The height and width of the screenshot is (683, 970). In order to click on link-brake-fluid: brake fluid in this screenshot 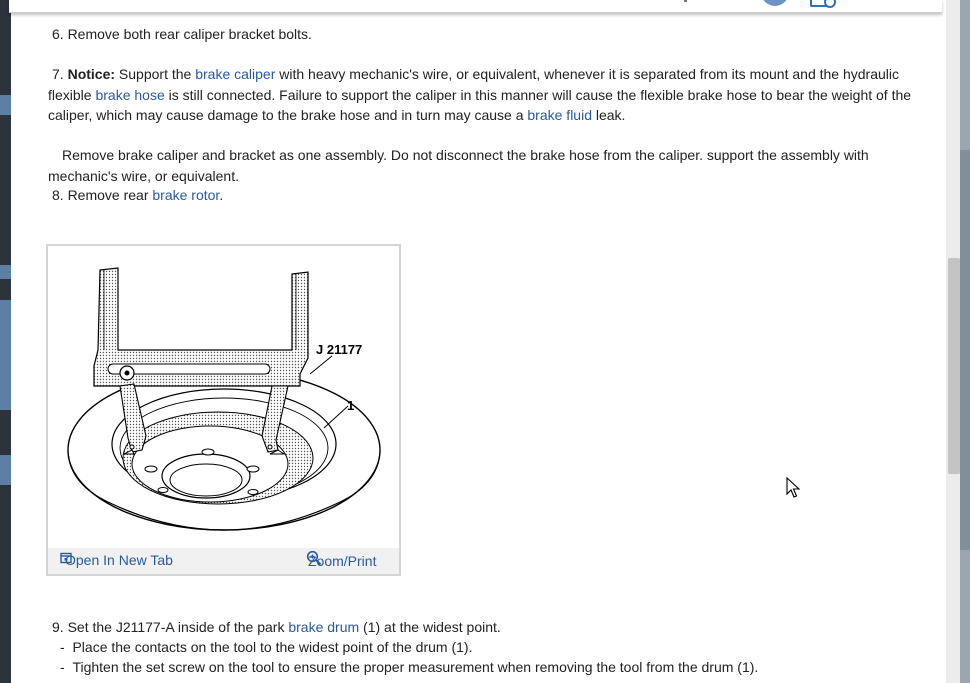, I will do `click(559, 115)`.